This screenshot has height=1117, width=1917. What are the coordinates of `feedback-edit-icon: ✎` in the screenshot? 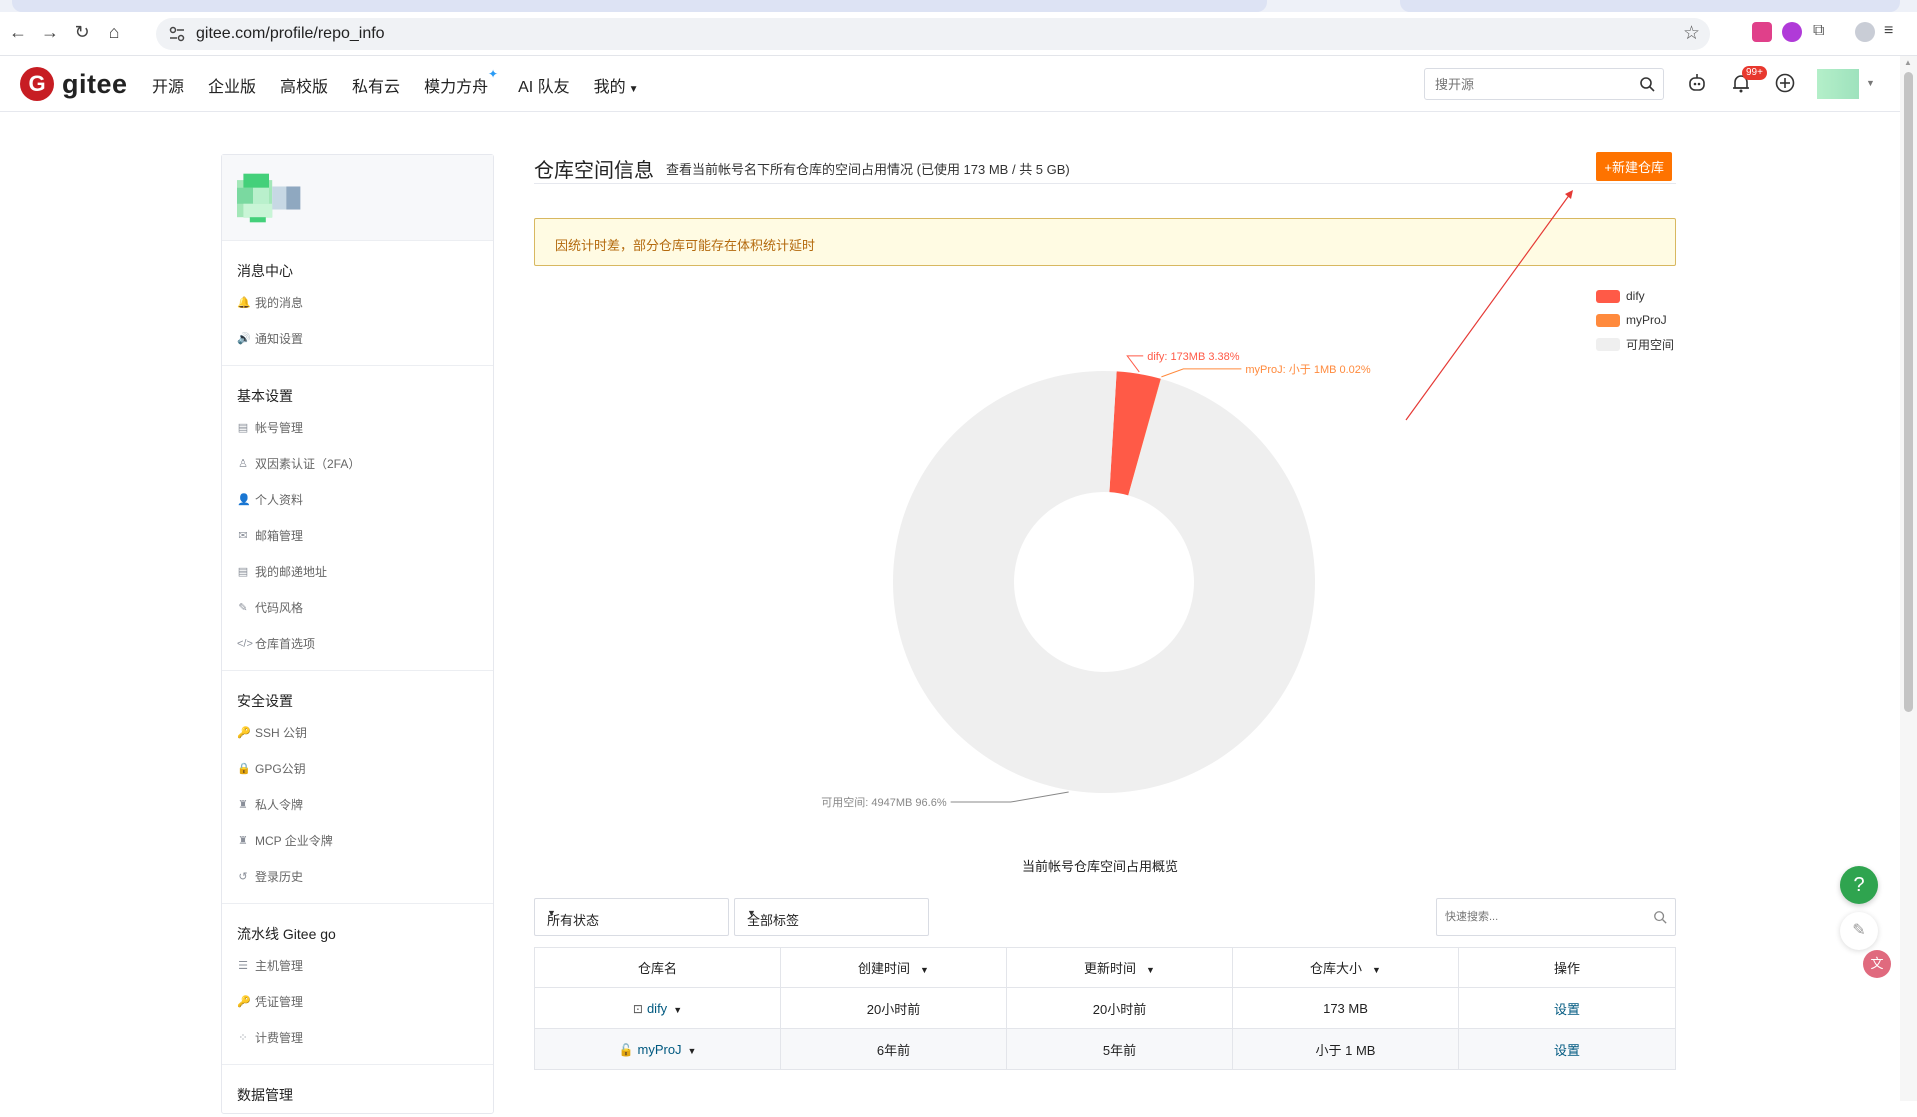 It's located at (1859, 931).